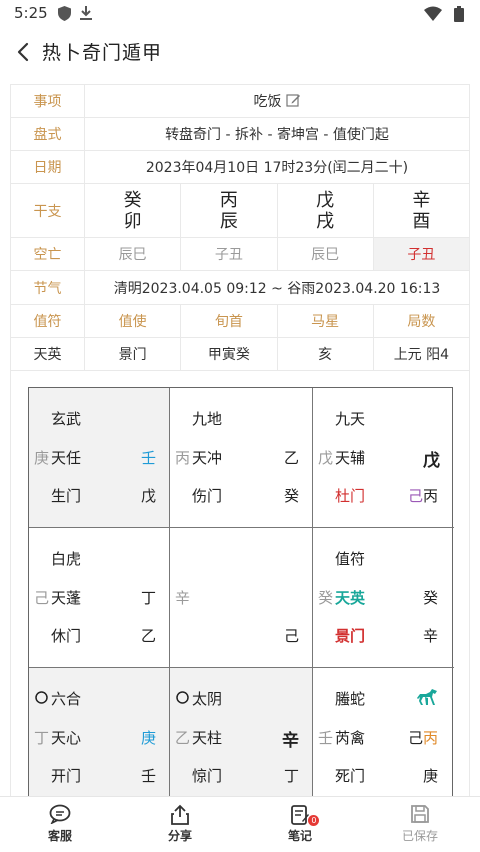 The height and width of the screenshot is (852, 480). Describe the element at coordinates (350, 598) in the screenshot. I see `palace-star: 天英` at that location.